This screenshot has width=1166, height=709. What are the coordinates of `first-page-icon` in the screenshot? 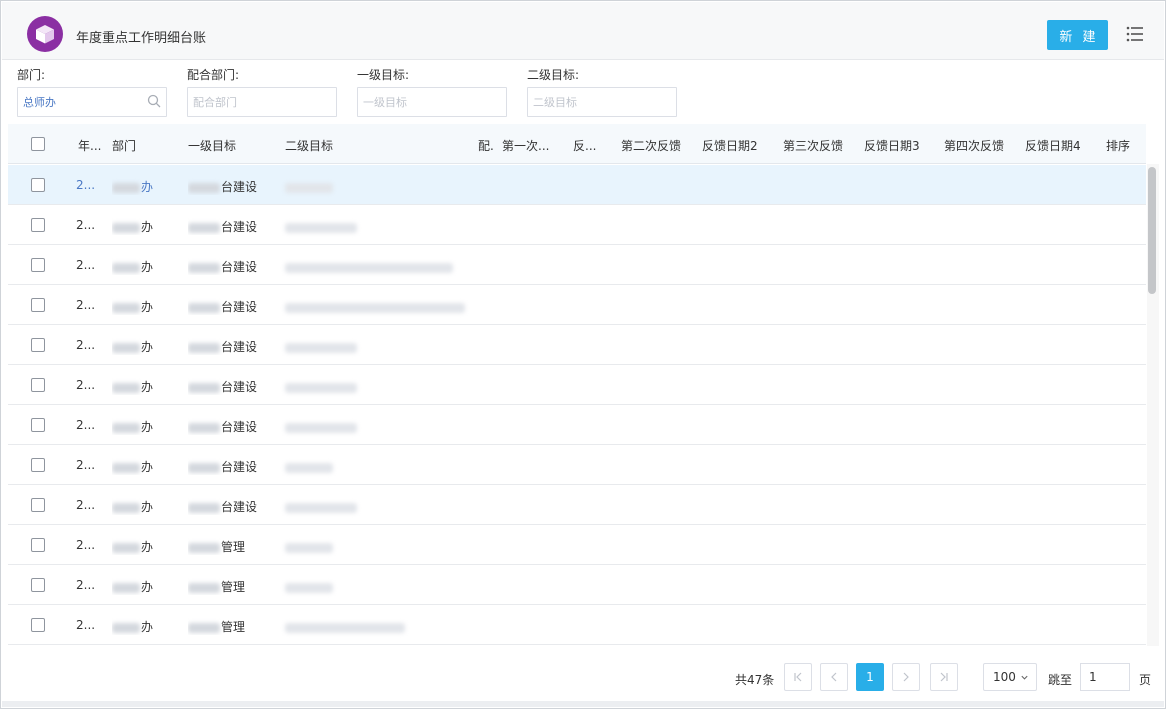 It's located at (798, 677).